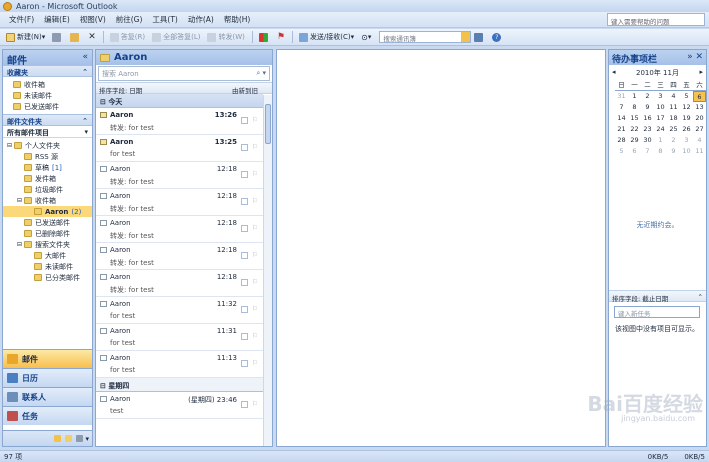 The height and width of the screenshot is (462, 709). I want to click on calendar-day: 19, so click(686, 118).